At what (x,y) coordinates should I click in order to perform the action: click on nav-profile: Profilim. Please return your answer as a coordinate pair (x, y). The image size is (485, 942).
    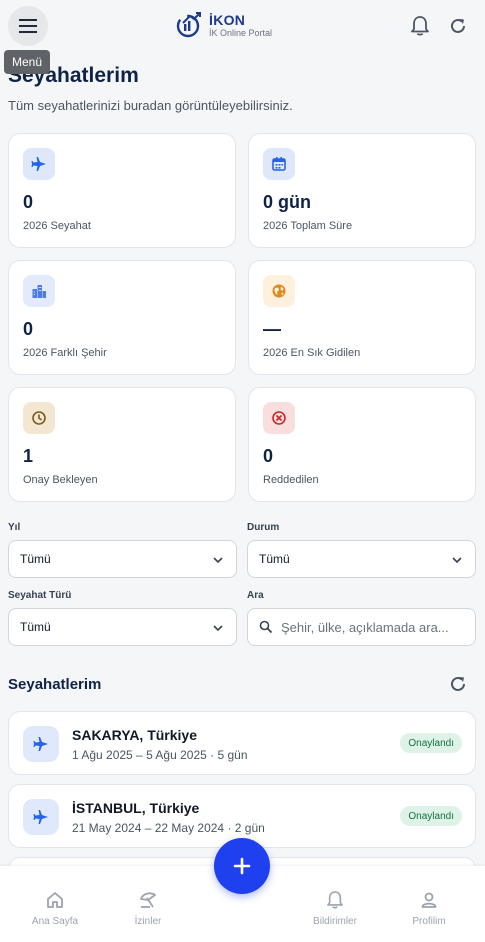
    Looking at the image, I should click on (429, 904).